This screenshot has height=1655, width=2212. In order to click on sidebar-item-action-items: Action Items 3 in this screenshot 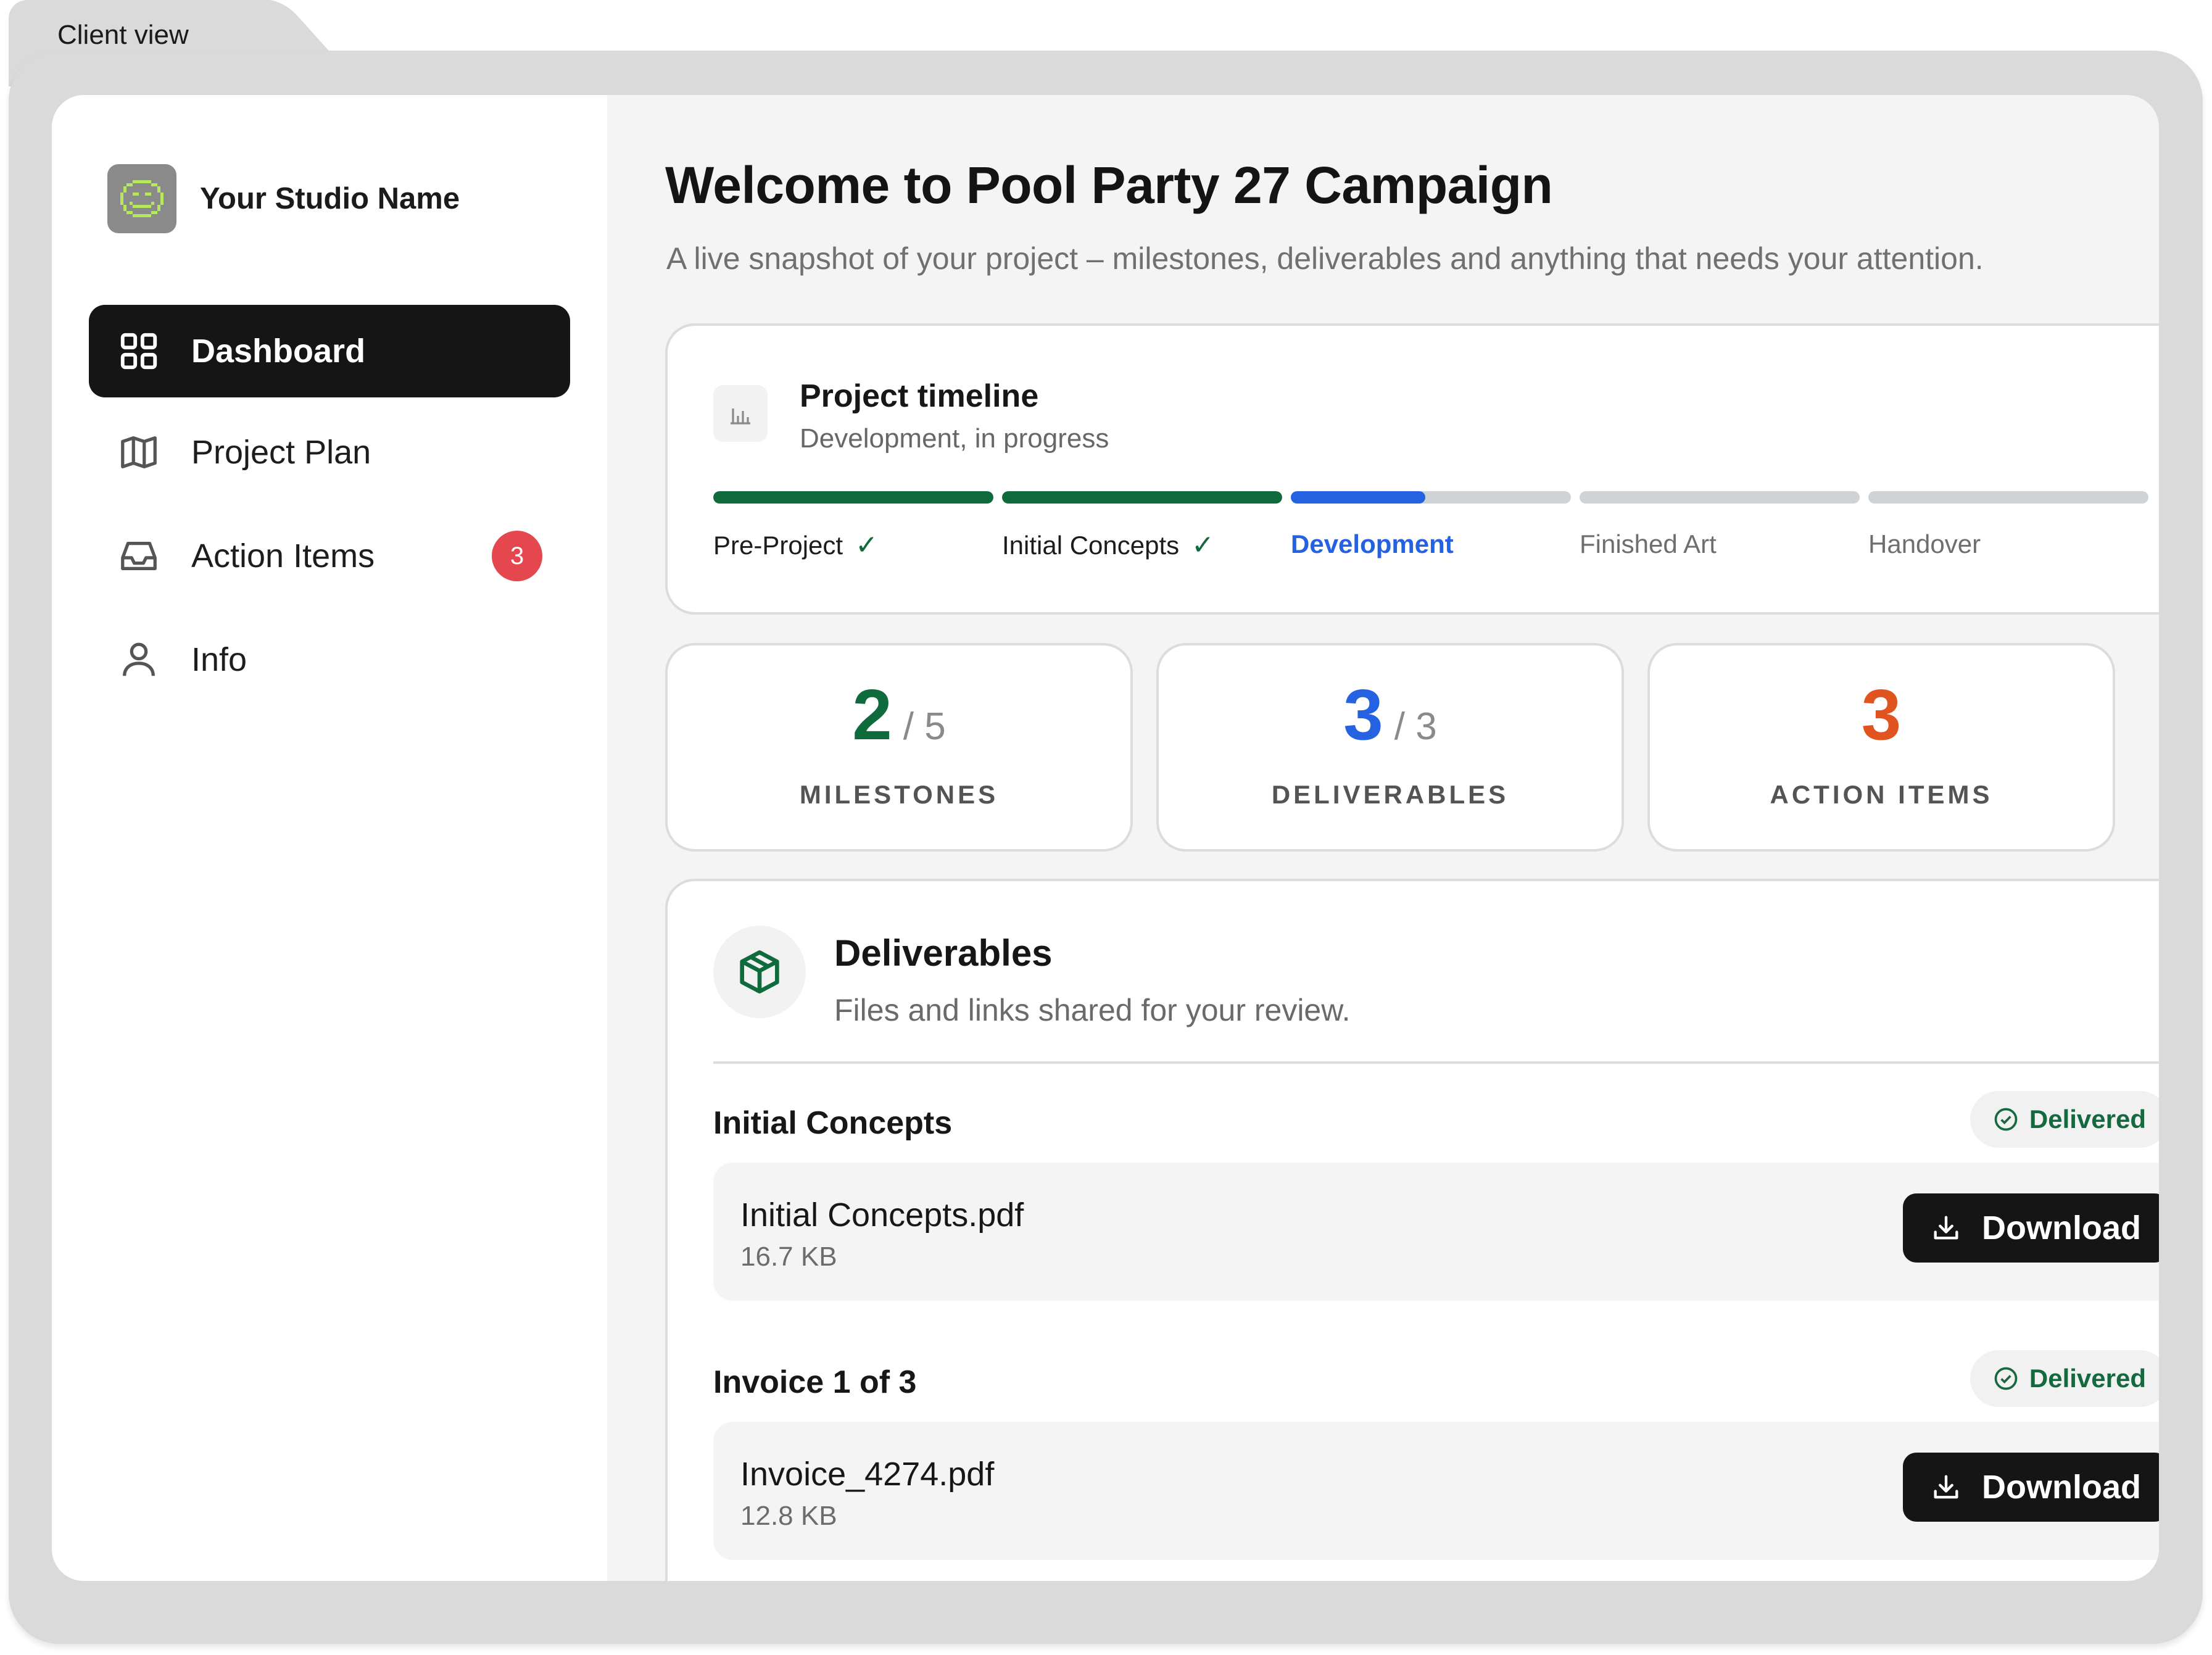, I will do `click(329, 556)`.